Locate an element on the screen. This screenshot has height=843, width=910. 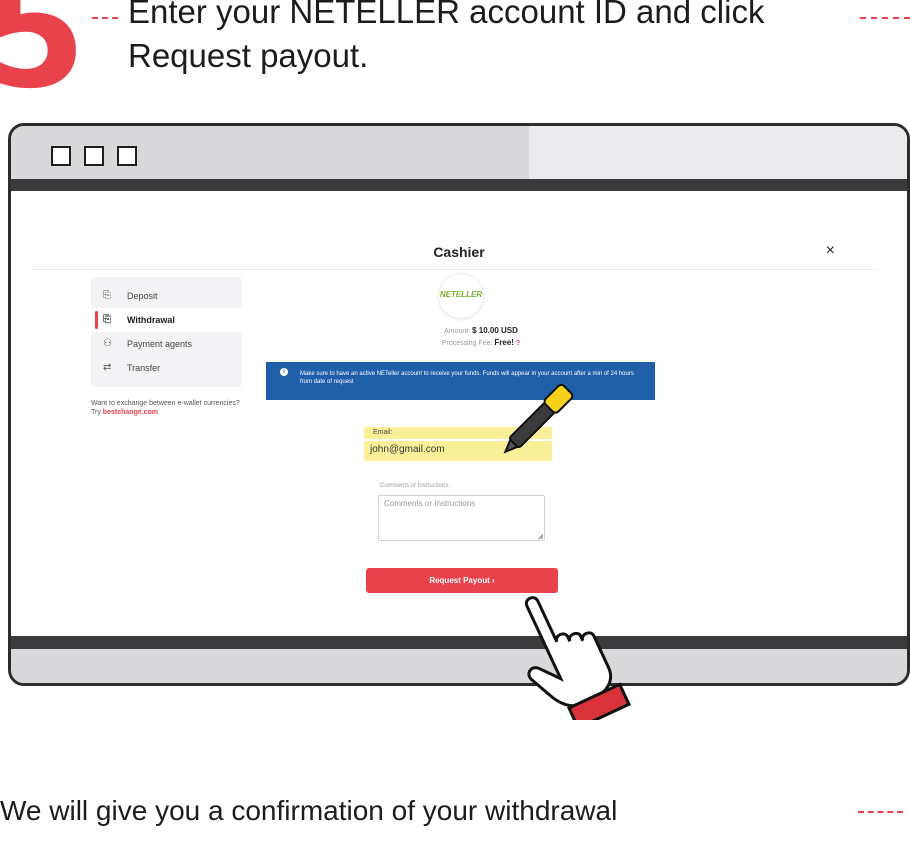
title-bar-right is located at coordinates (718, 152).